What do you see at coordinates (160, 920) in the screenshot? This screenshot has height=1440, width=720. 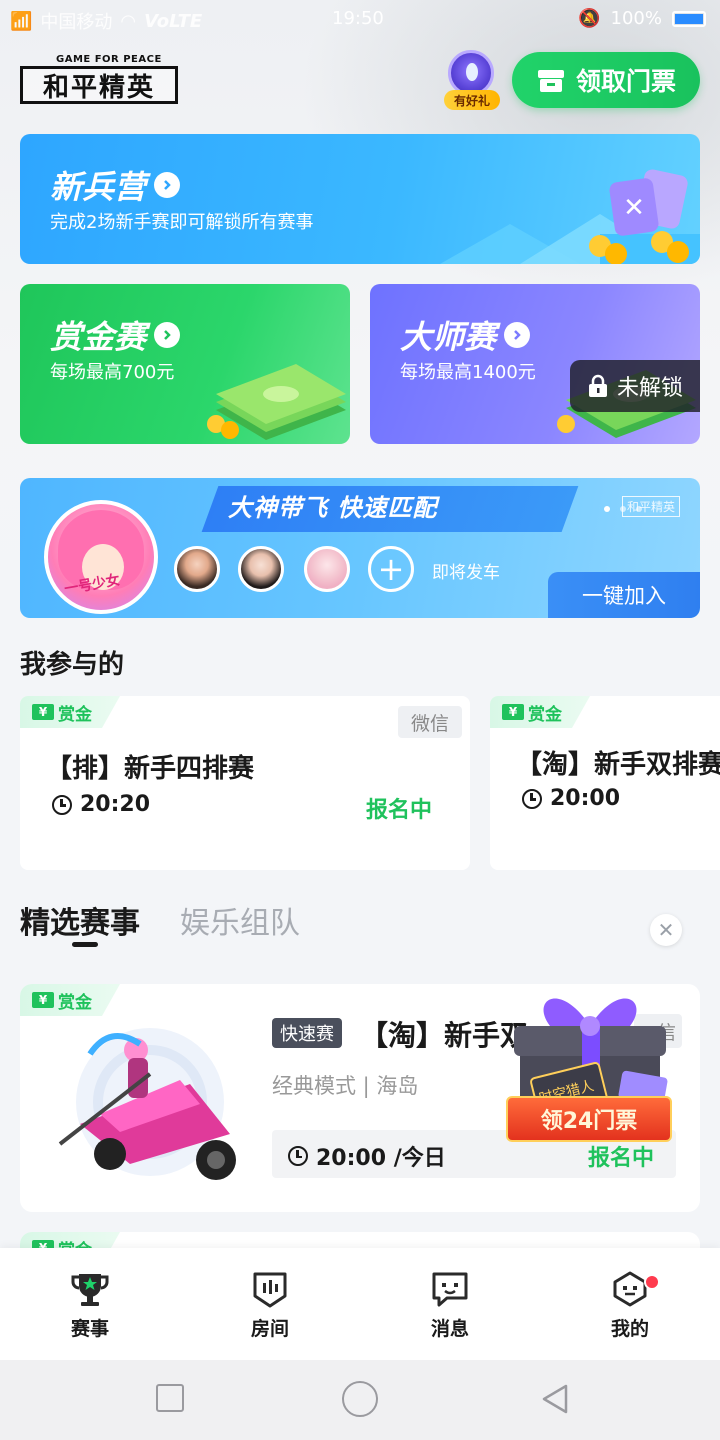 I see `match-tabs: 精选赛事 娱乐组队` at bounding box center [160, 920].